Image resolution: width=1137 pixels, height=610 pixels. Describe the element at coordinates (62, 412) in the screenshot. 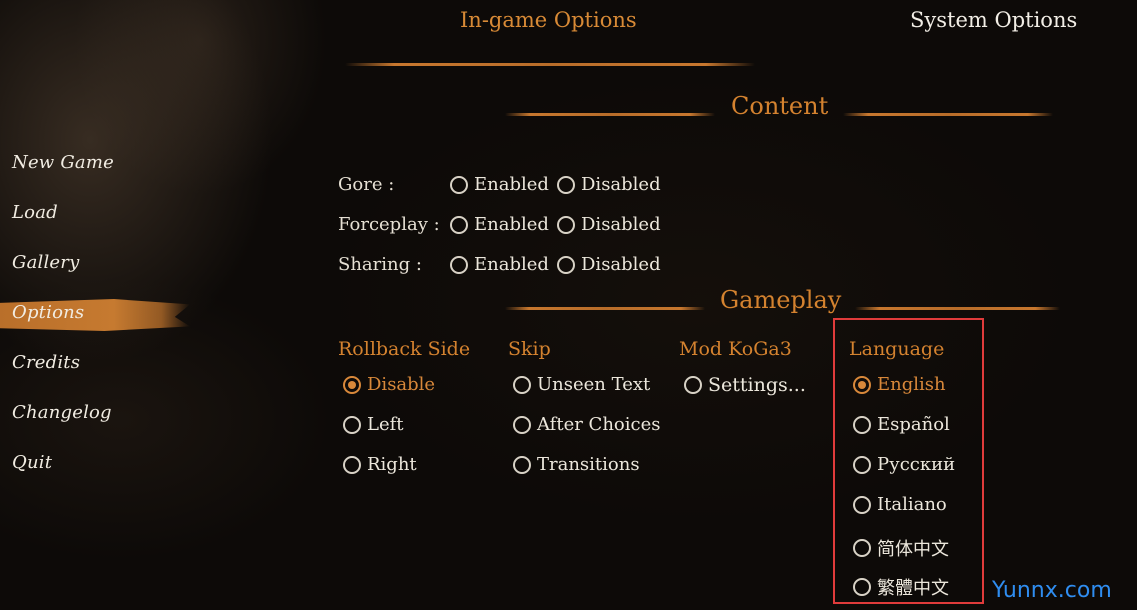

I see `menu-changelog: Changelog` at that location.